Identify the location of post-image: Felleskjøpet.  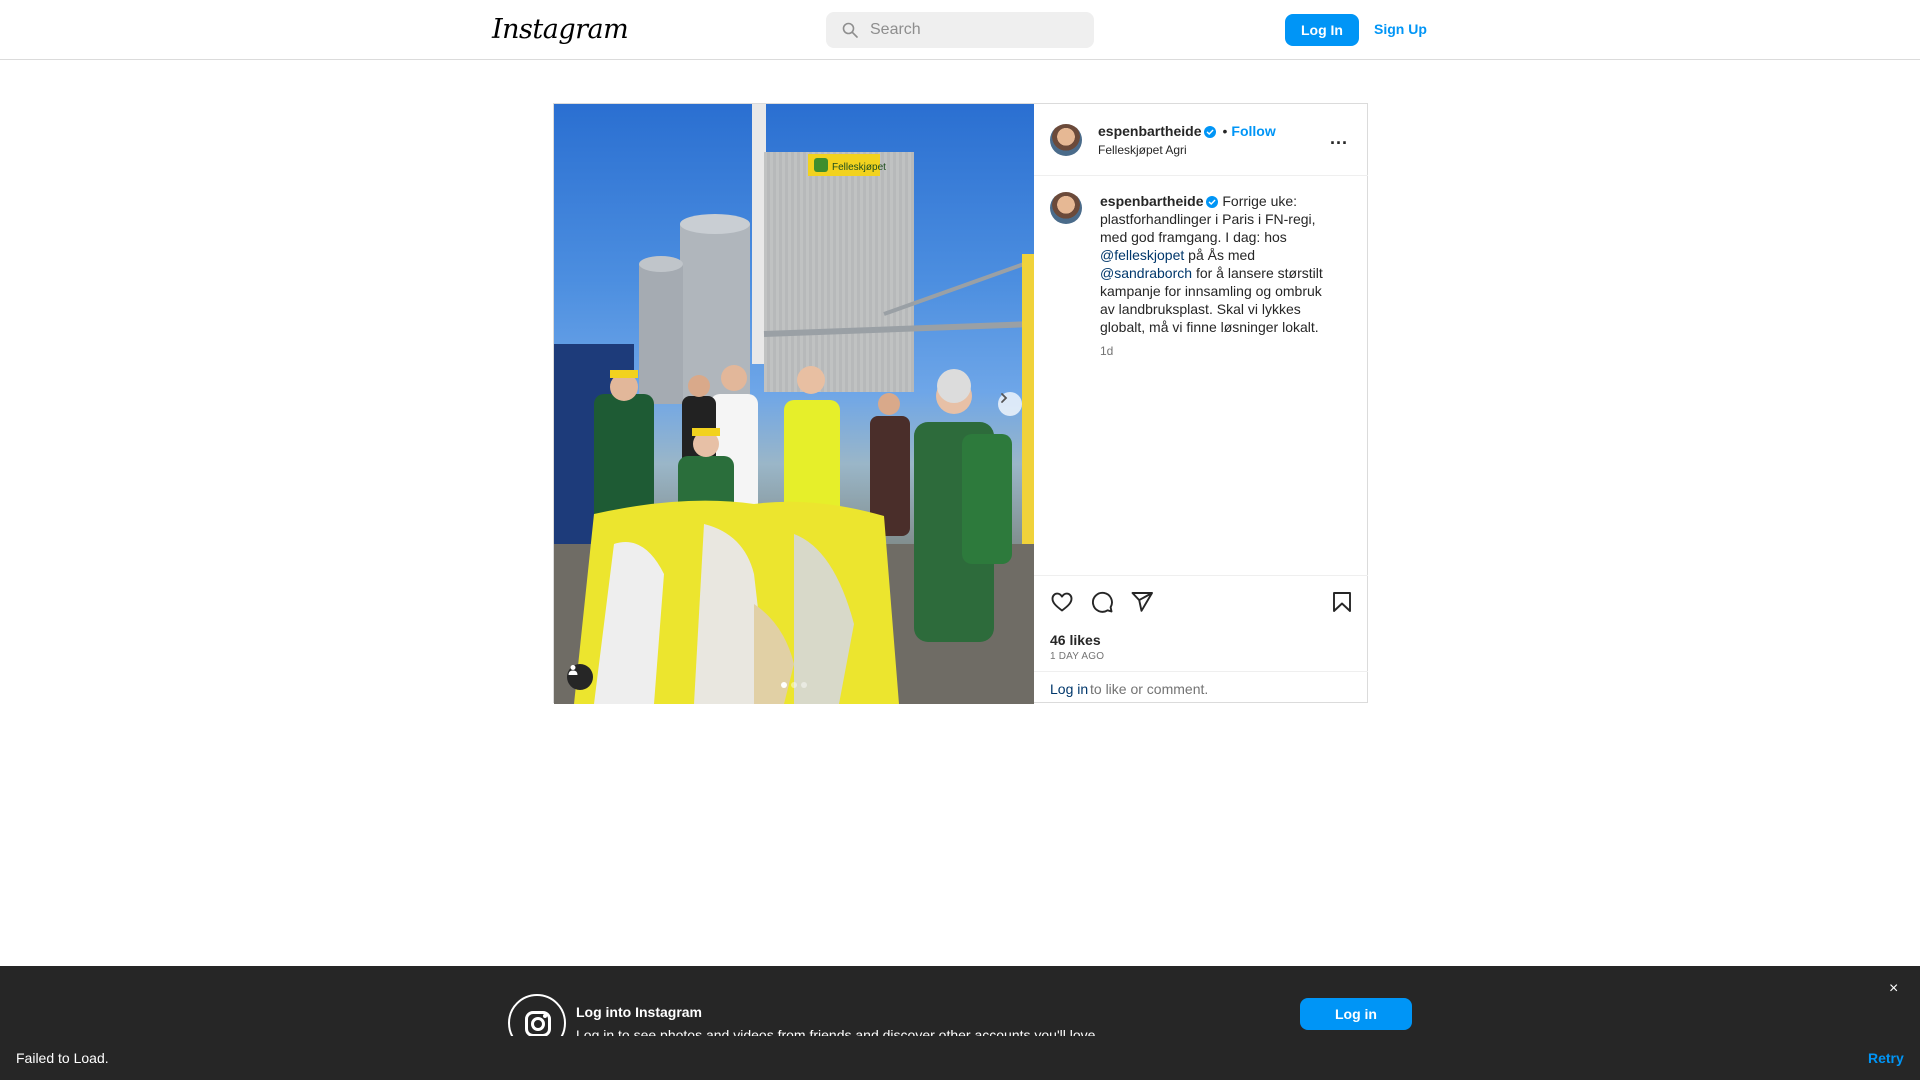
(794, 404).